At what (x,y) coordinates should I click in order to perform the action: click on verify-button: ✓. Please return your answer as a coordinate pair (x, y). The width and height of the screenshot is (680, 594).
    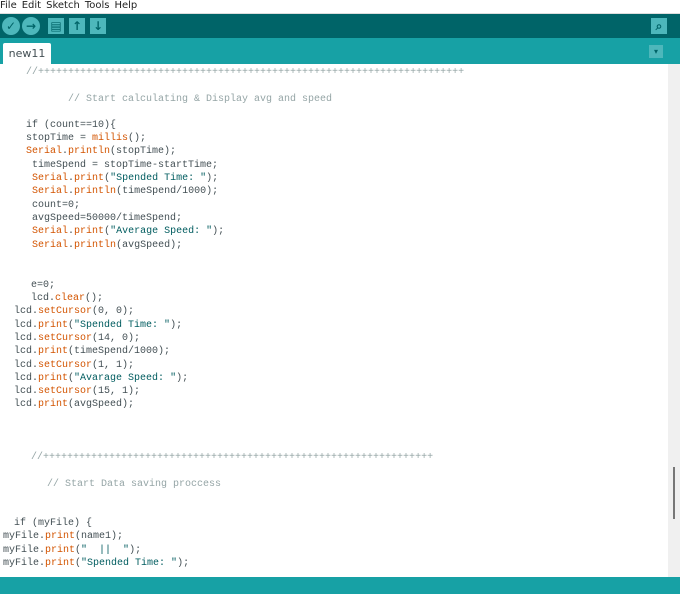
    Looking at the image, I should click on (11, 26).